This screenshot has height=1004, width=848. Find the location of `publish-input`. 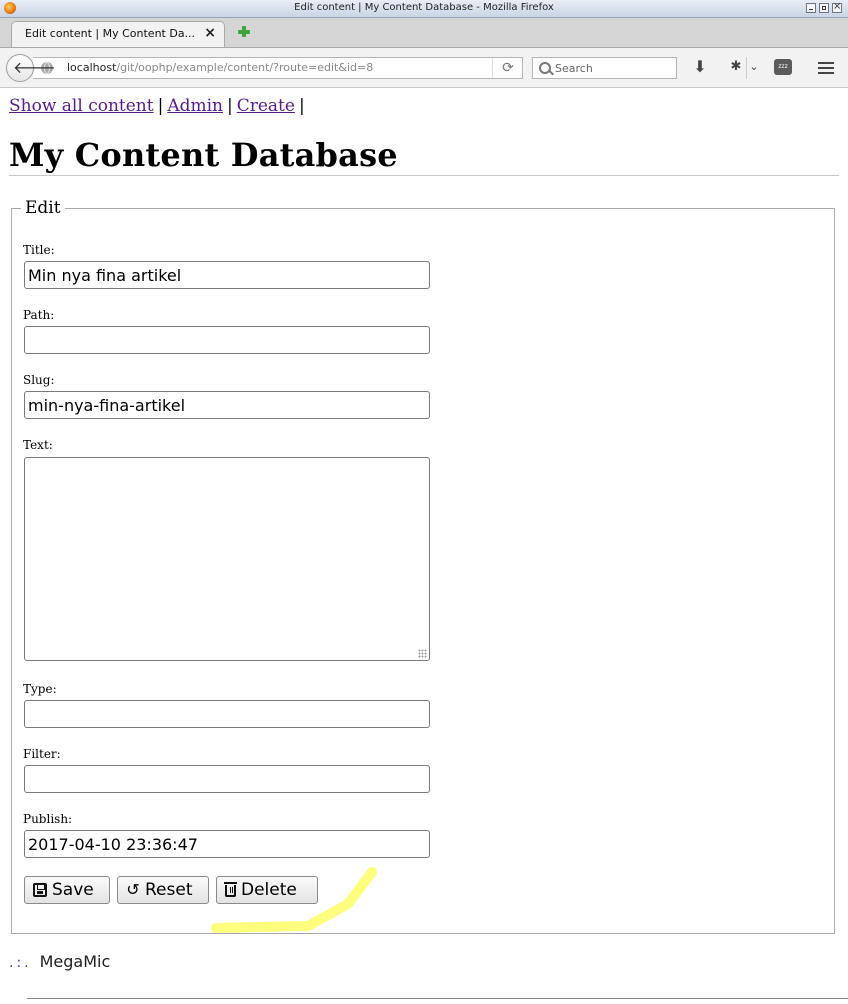

publish-input is located at coordinates (227, 844).